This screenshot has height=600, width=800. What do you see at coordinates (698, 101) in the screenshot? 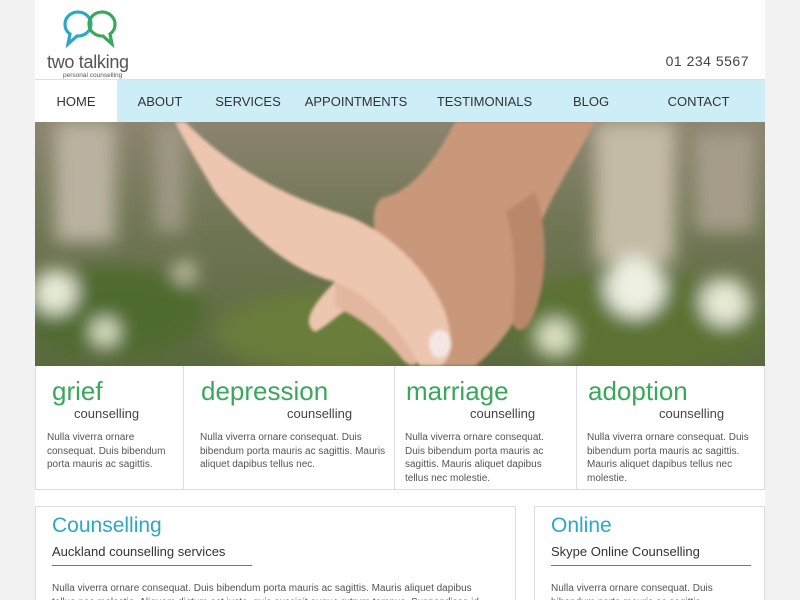
I see `nav-item-contact: CONTACT` at bounding box center [698, 101].